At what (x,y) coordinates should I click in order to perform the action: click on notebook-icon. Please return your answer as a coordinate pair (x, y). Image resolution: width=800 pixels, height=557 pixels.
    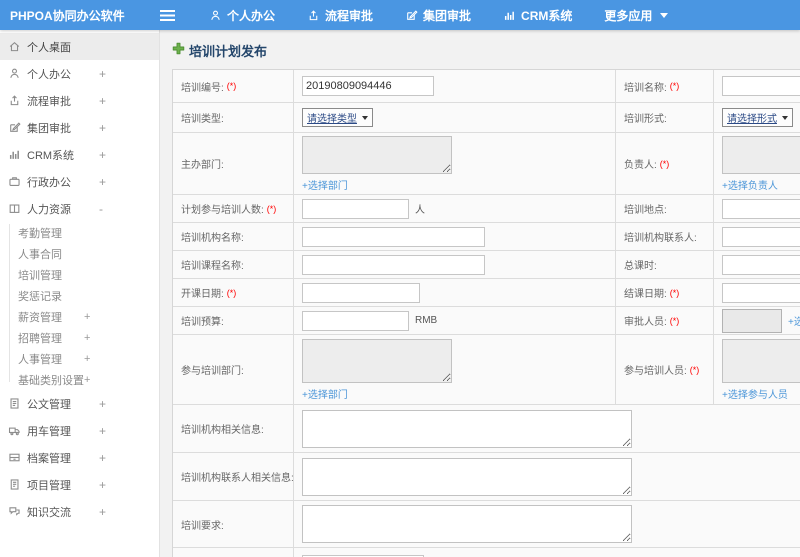
    Looking at the image, I should click on (14, 484).